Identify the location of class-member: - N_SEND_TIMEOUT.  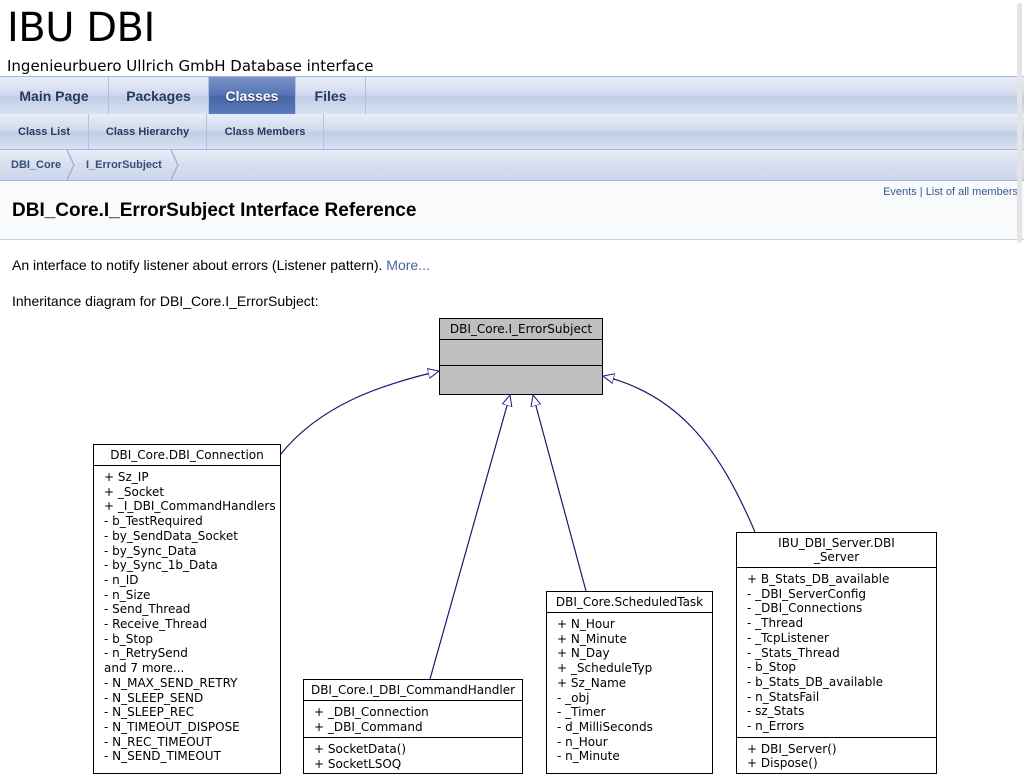
(162, 756).